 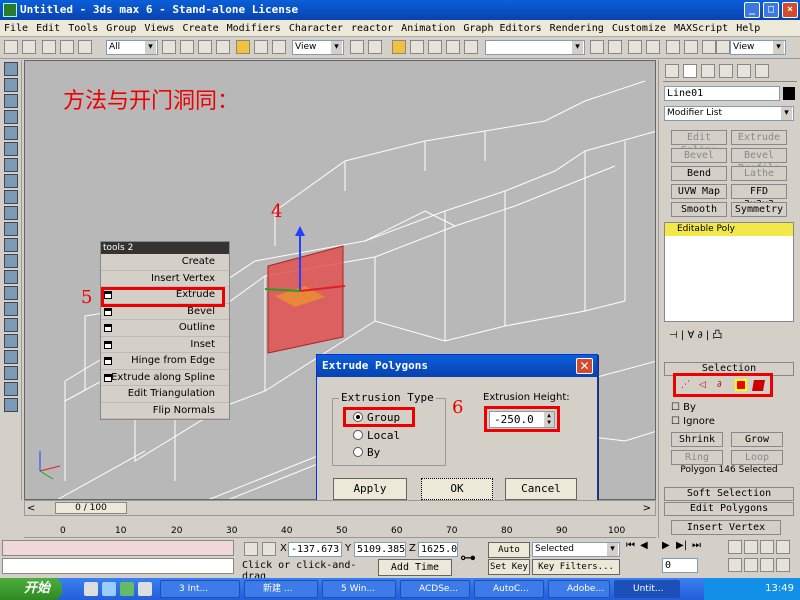 What do you see at coordinates (435, 47) in the screenshot?
I see `percent-snap-icon` at bounding box center [435, 47].